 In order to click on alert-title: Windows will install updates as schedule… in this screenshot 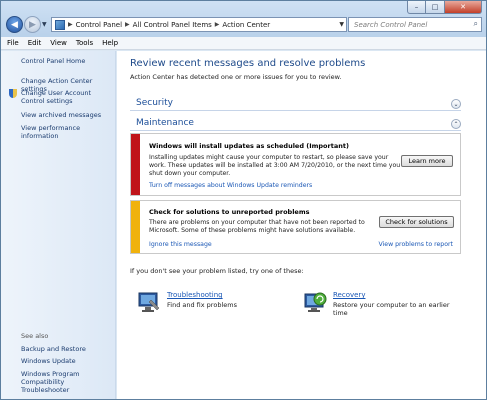, I will do `click(249, 146)`.